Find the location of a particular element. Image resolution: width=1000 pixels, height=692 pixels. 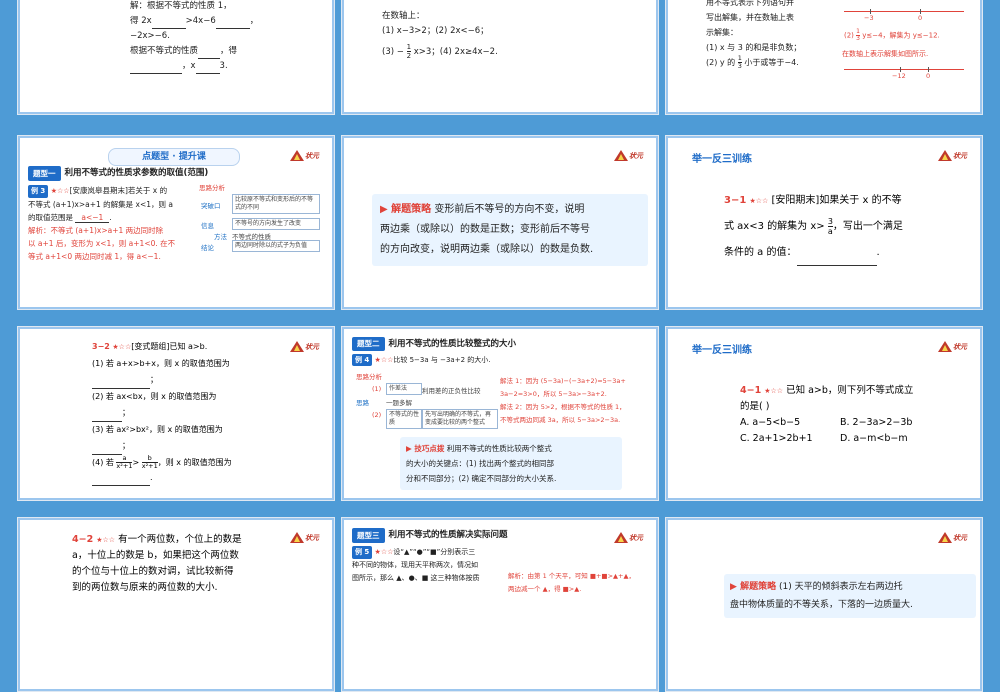

map-sub-label: 一题多解 is located at coordinates (399, 403).